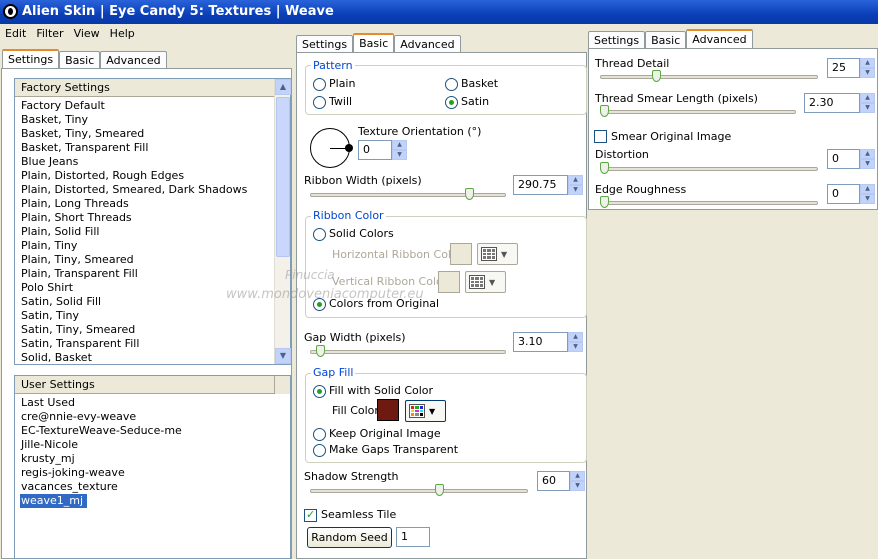 The height and width of the screenshot is (559, 878). I want to click on list-item: Satin, Tiny, so click(145, 316).